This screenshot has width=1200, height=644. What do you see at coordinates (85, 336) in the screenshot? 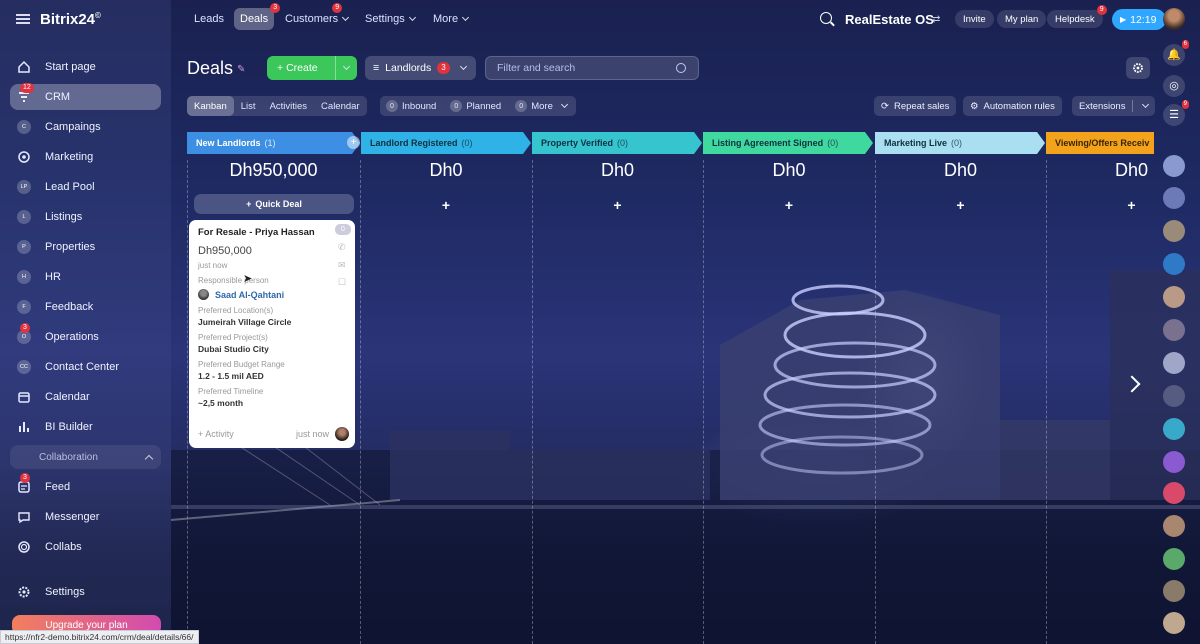
I see `sidebar-item-operations: O3 Operations` at bounding box center [85, 336].